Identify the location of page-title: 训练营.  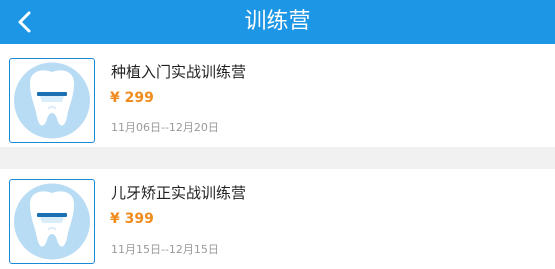
(277, 21).